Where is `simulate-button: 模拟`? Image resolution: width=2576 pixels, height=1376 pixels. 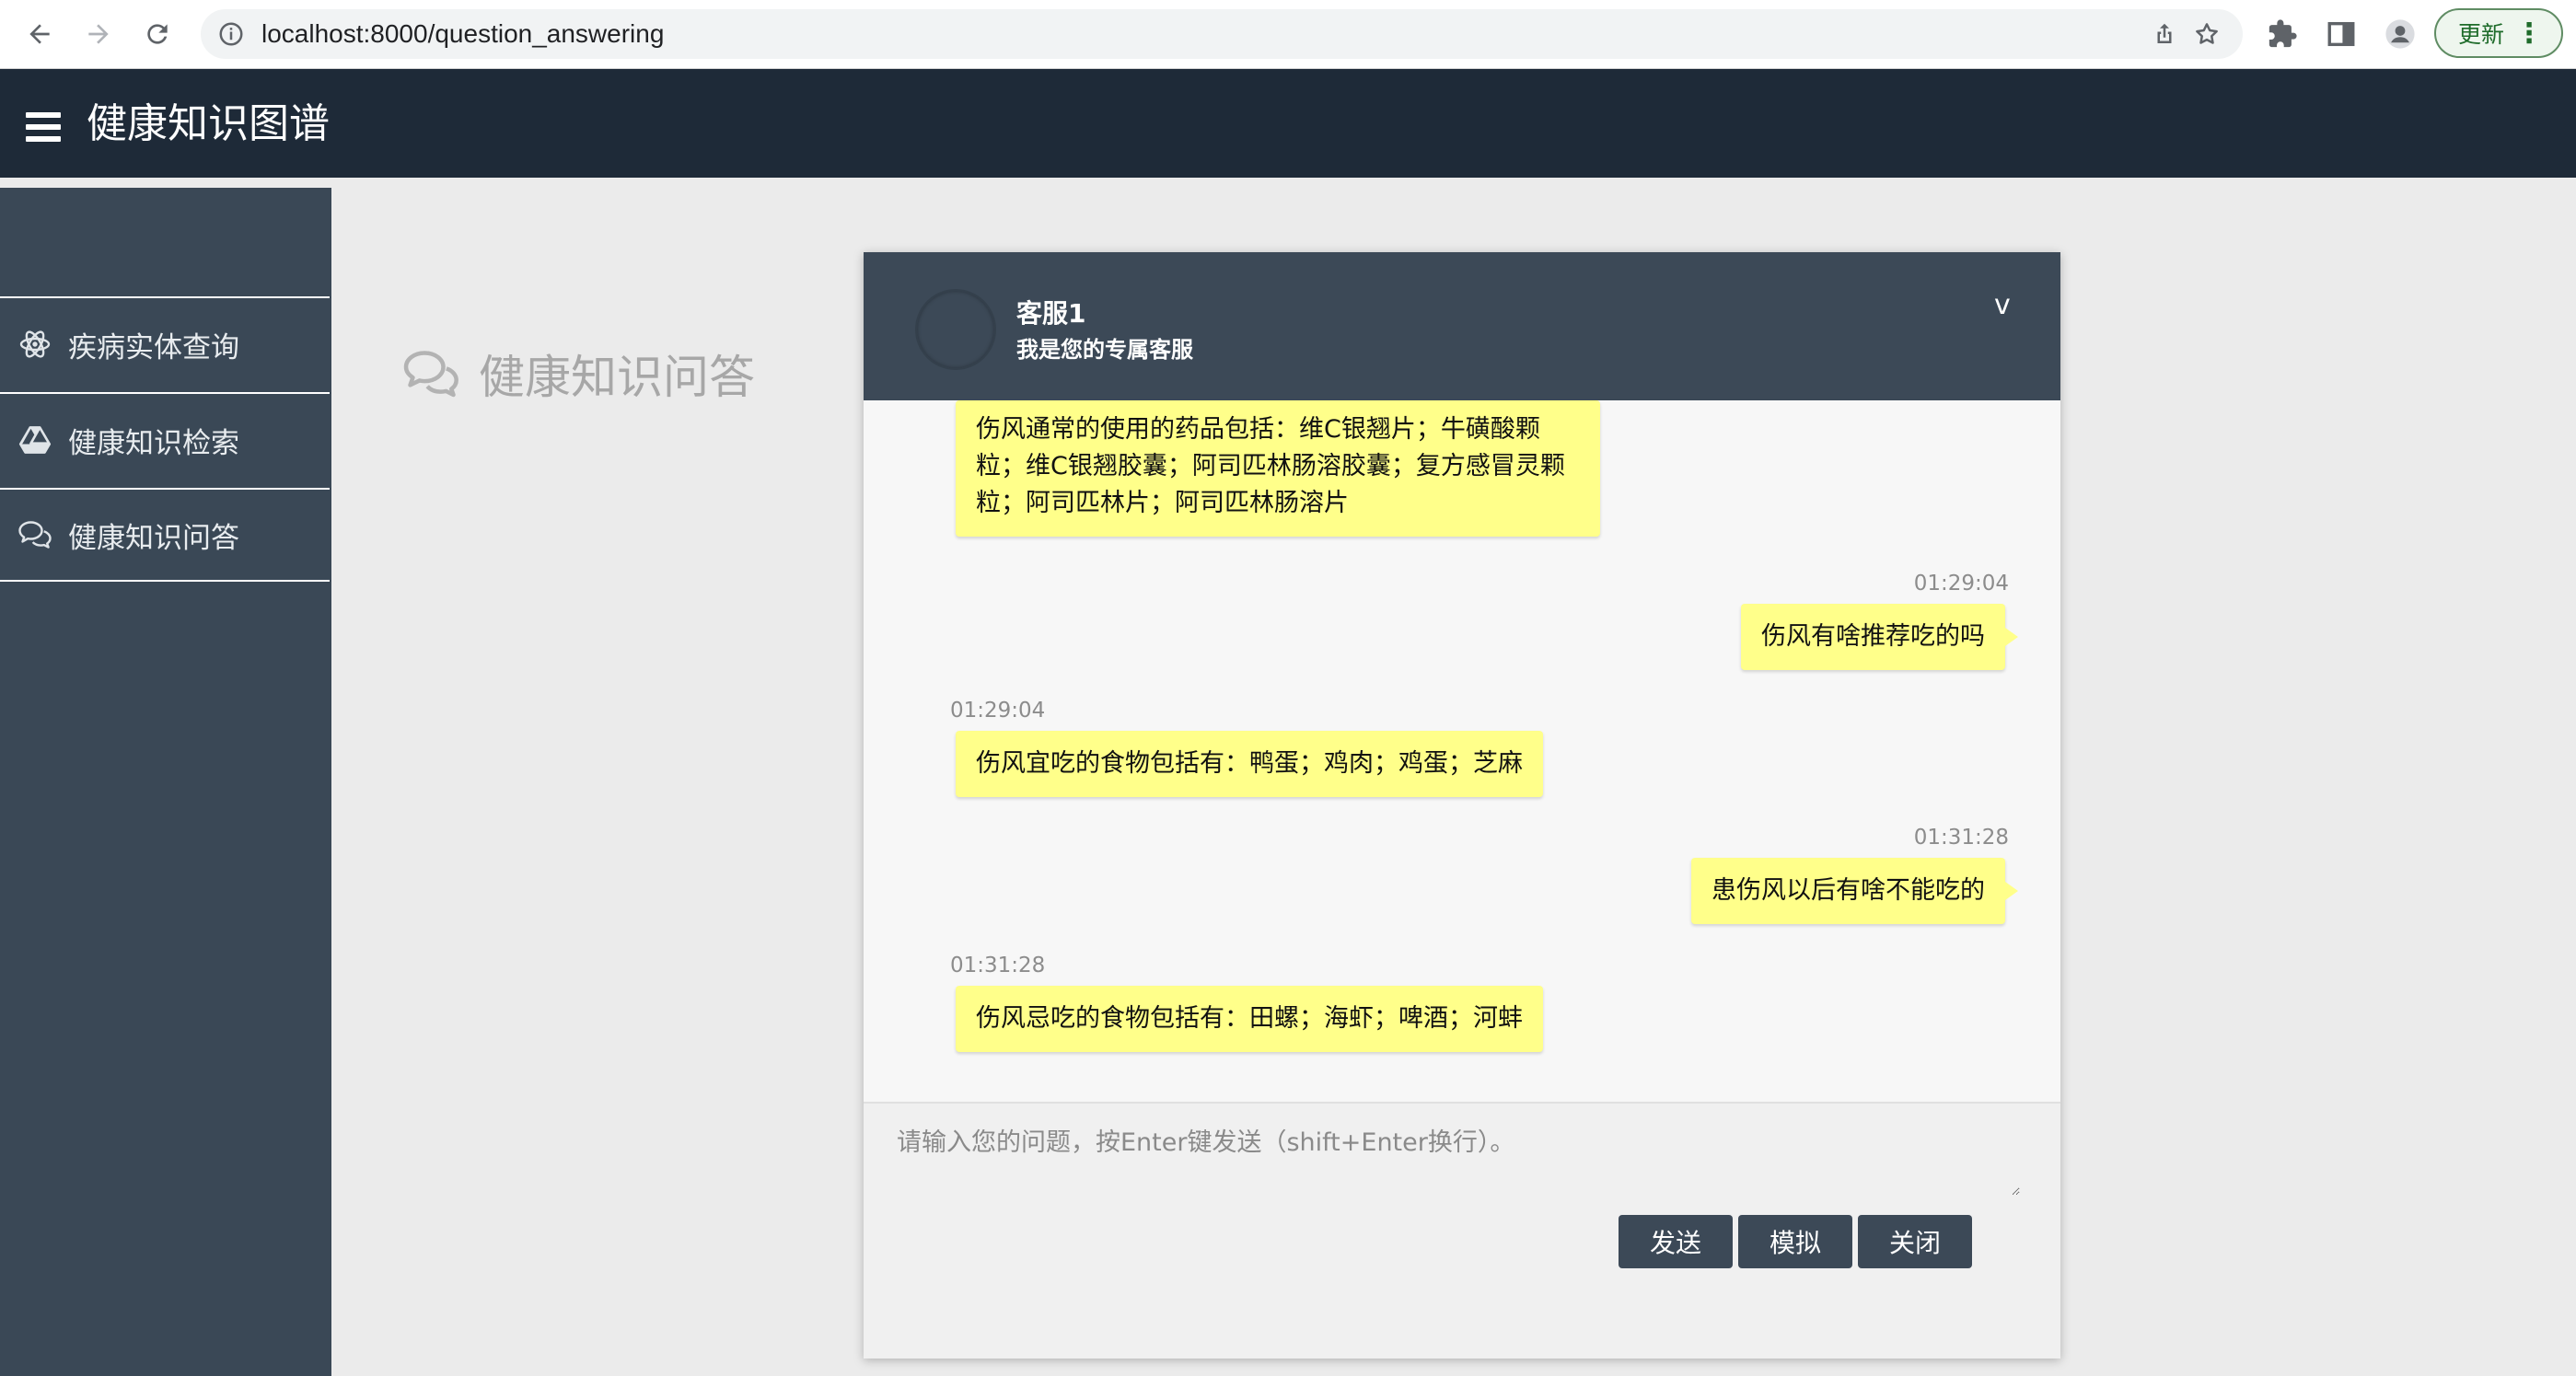 simulate-button: 模拟 is located at coordinates (1795, 1241).